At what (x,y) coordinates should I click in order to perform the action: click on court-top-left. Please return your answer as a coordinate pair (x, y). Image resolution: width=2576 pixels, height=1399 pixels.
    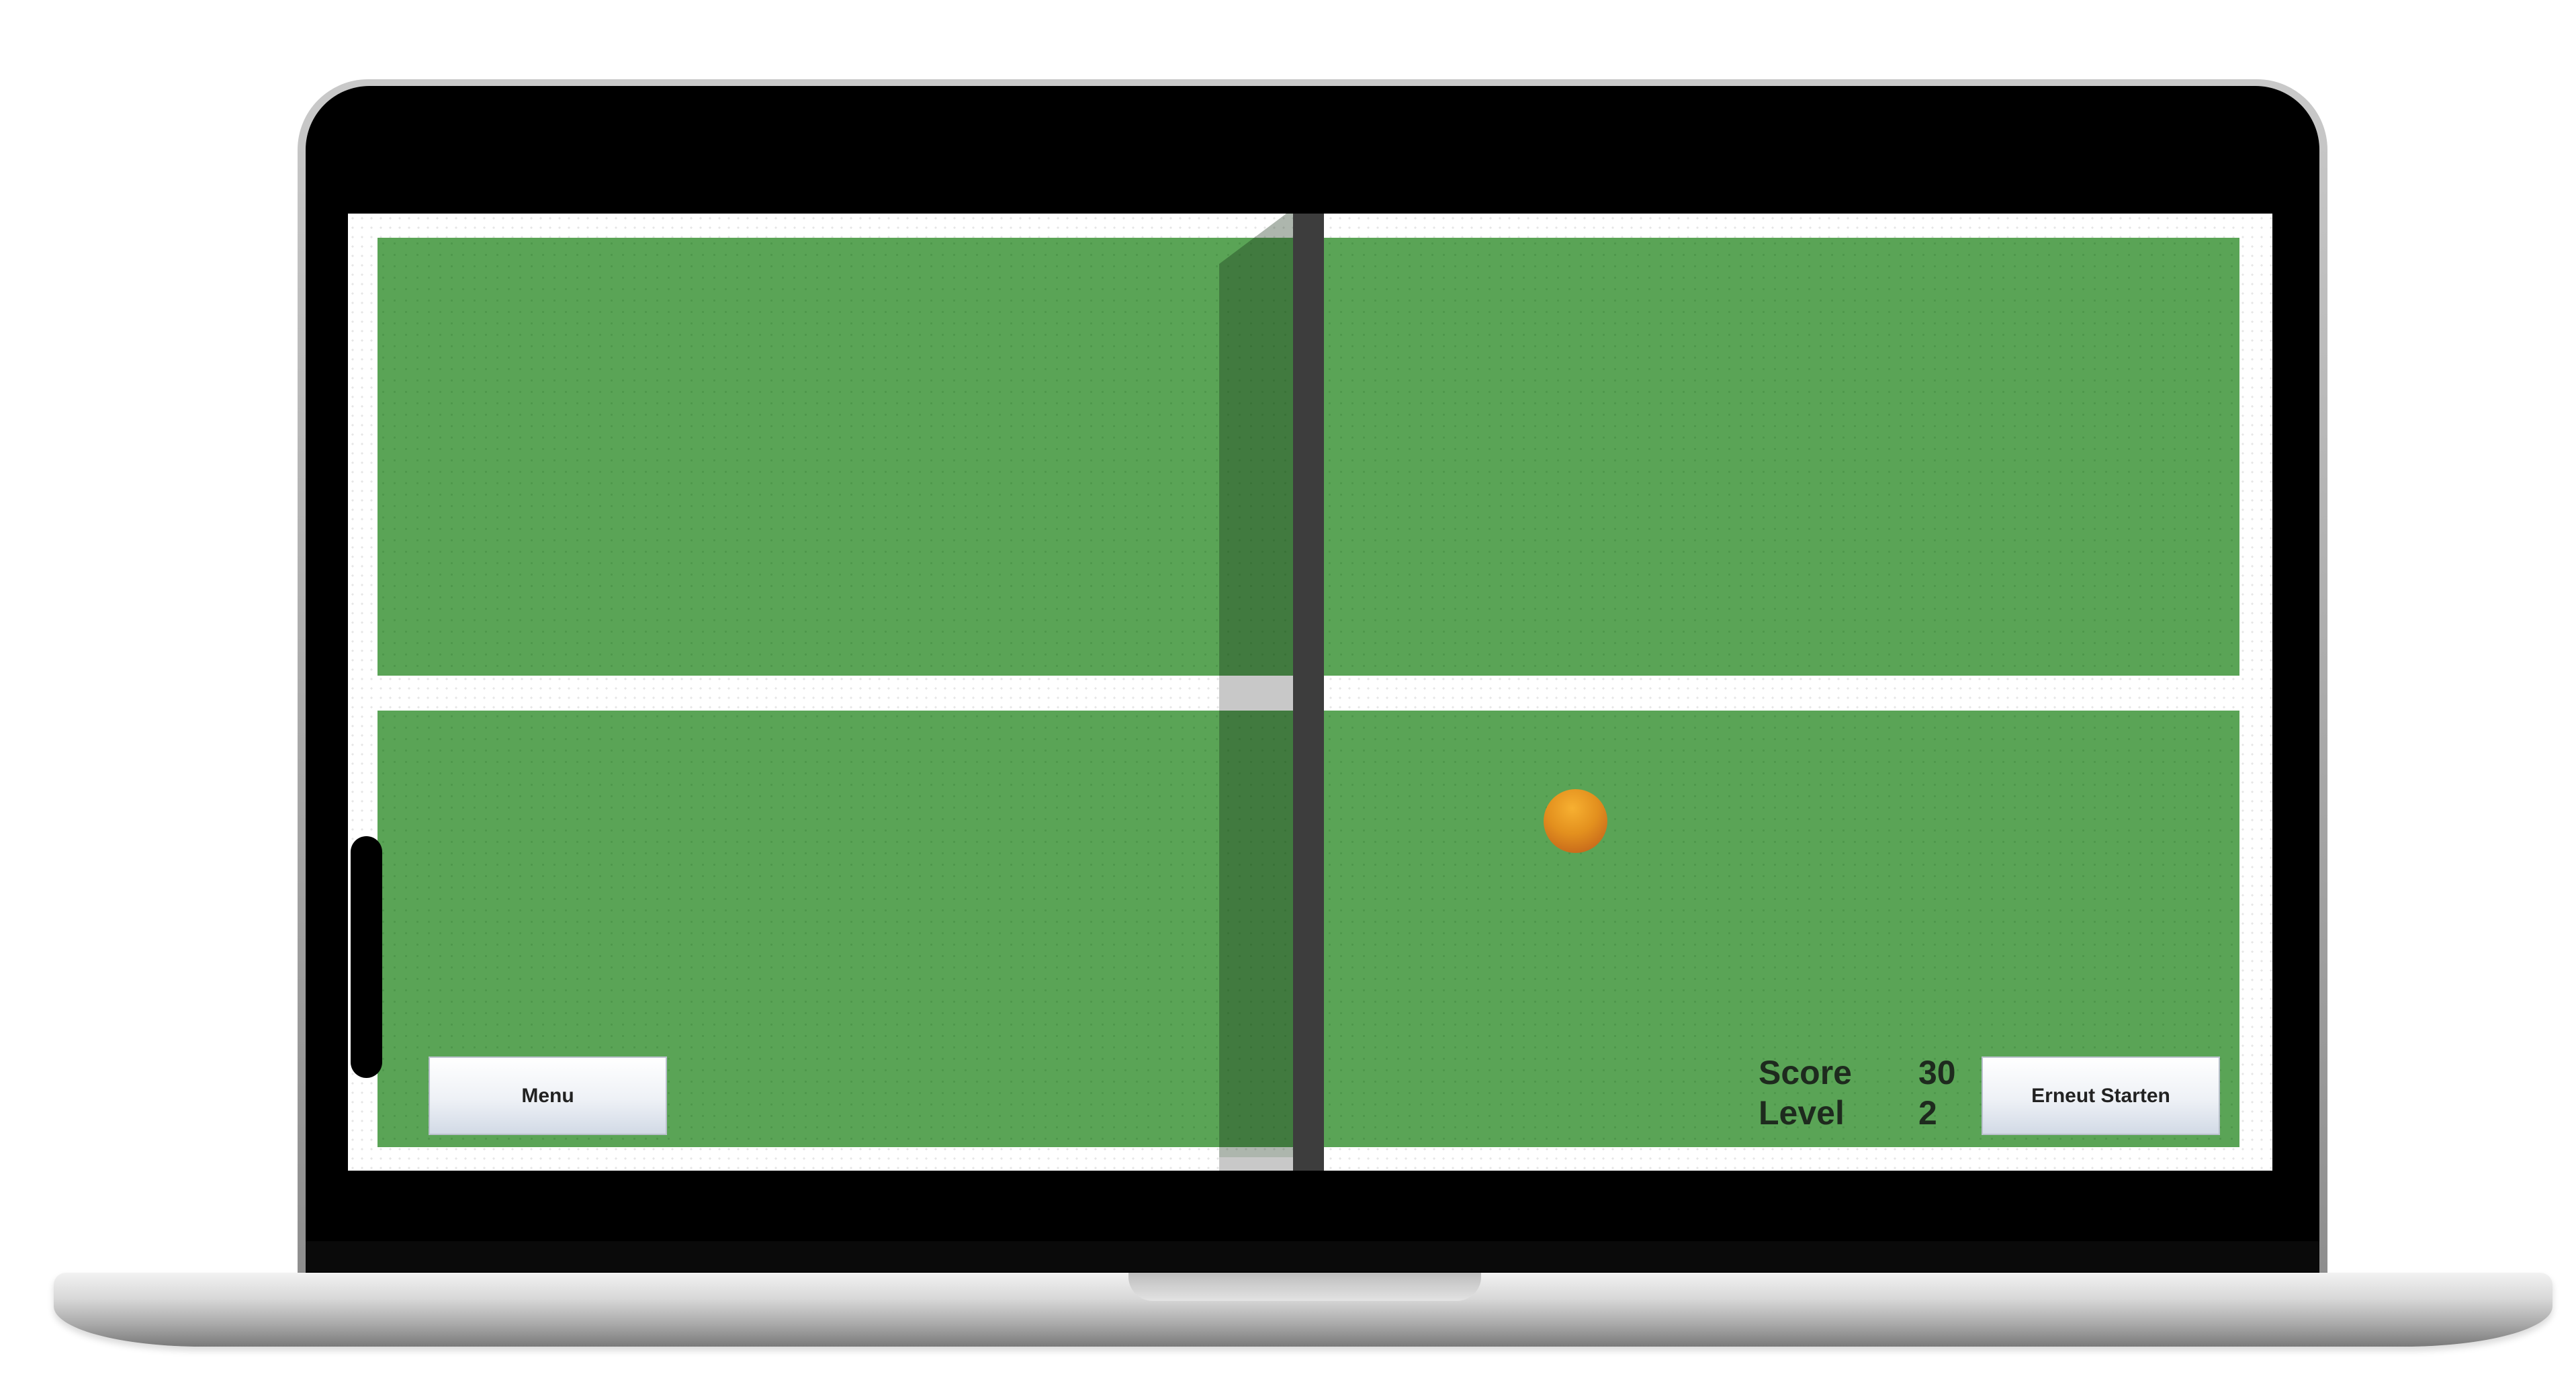
    Looking at the image, I should click on (835, 457).